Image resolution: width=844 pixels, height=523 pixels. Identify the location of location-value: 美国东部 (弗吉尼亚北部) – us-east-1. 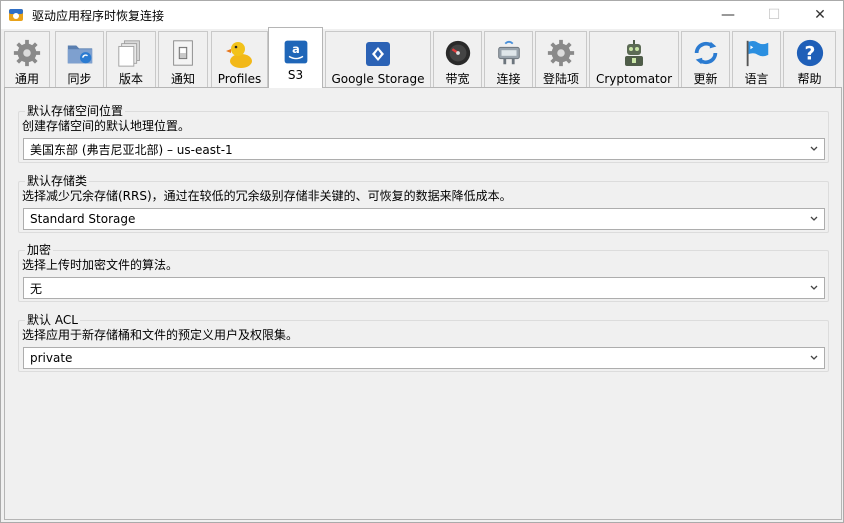
(131, 149).